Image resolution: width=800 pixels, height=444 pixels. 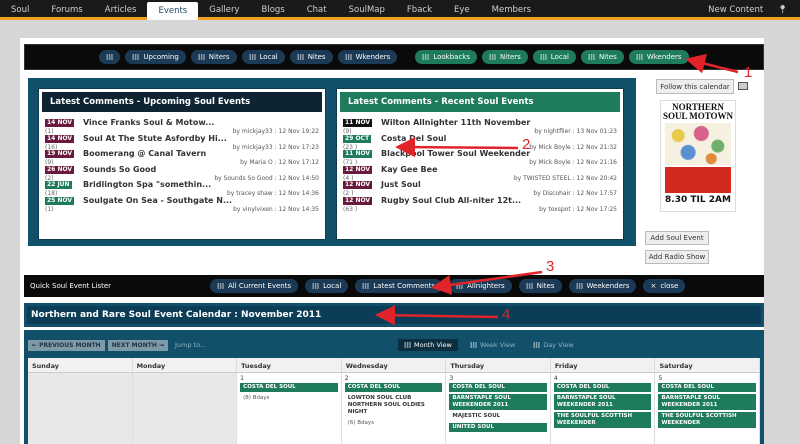 What do you see at coordinates (263, 57) in the screenshot?
I see `filter-upcoming-local: Local` at bounding box center [263, 57].